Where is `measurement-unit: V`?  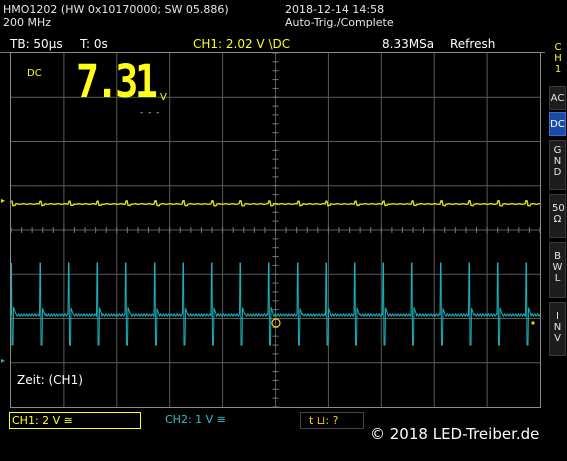
measurement-unit: V is located at coordinates (163, 97).